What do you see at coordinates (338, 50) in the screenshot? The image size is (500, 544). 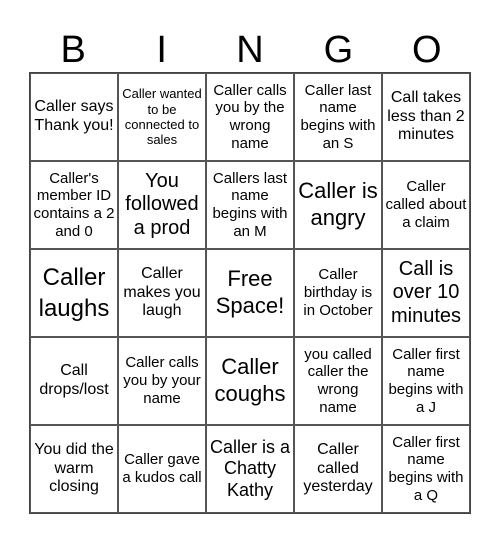 I see `header-letter-g: G` at bounding box center [338, 50].